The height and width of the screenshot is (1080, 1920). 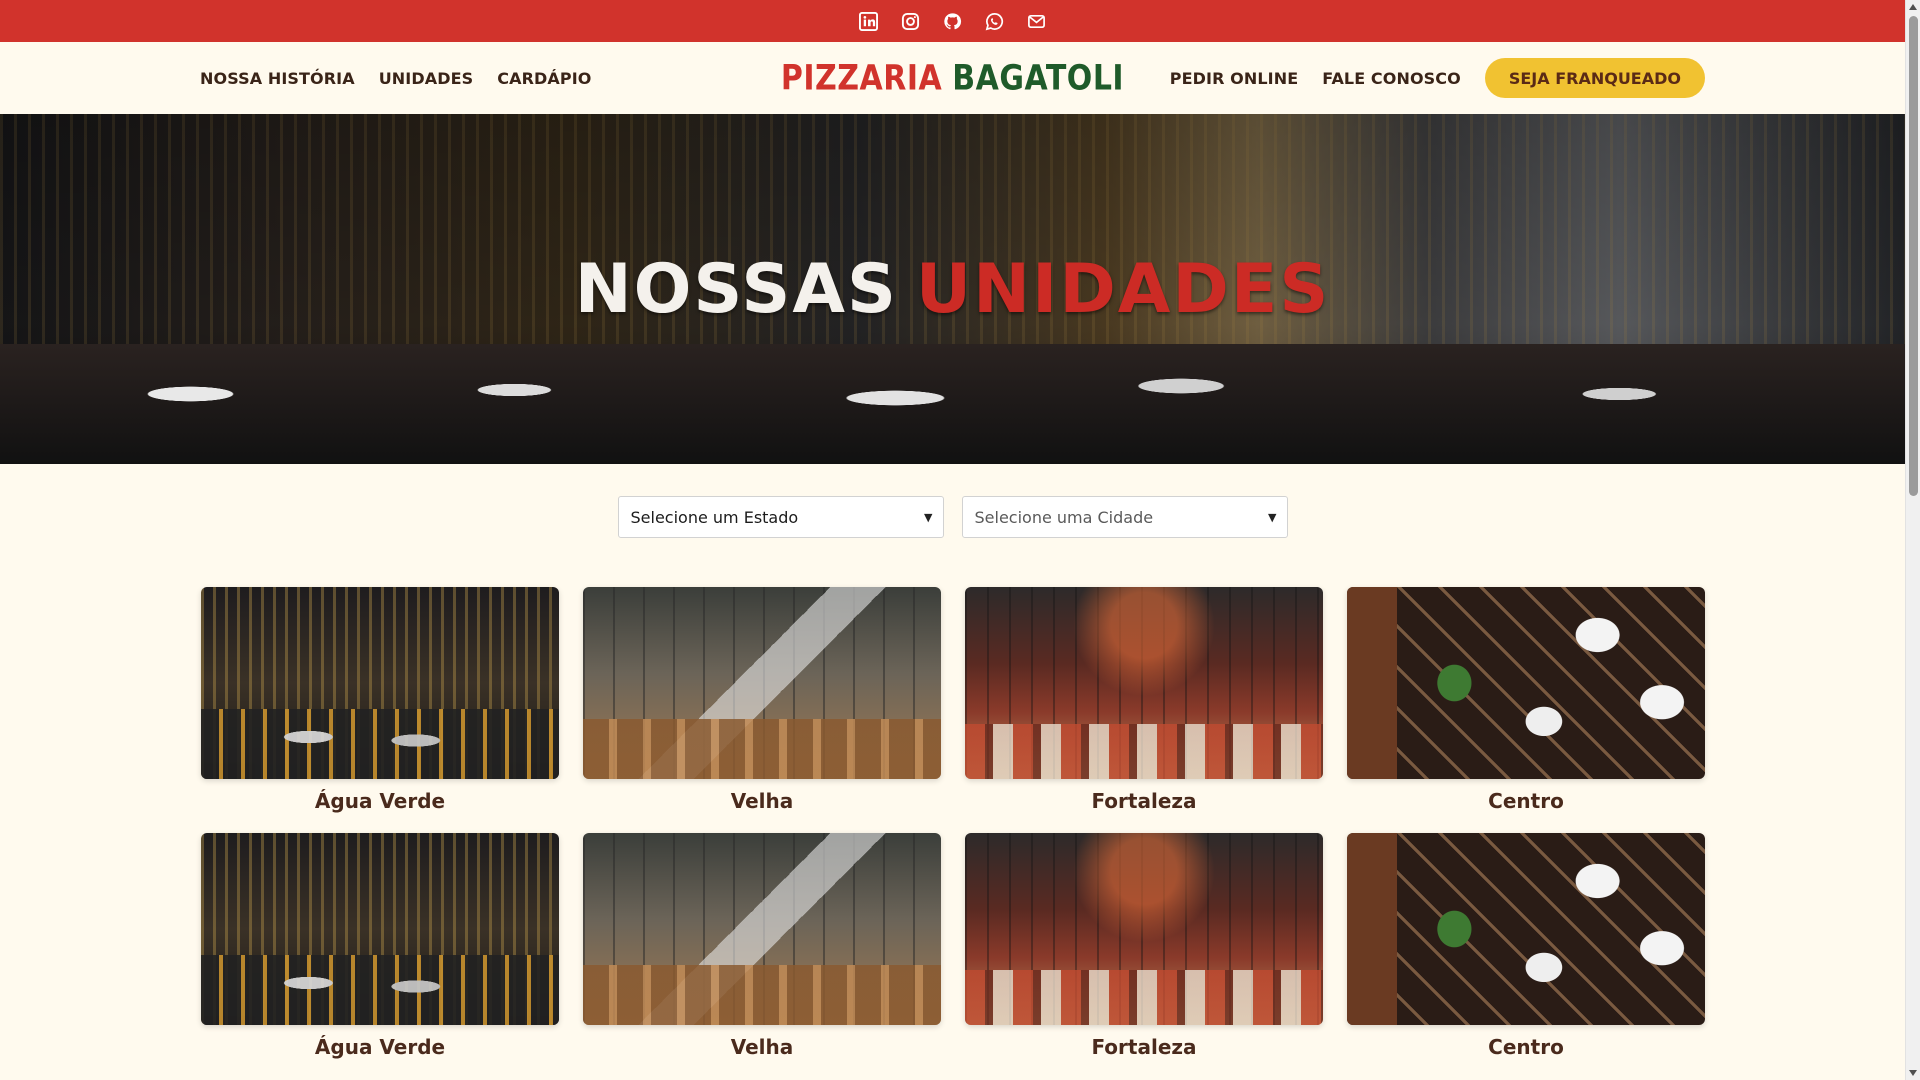 What do you see at coordinates (1594, 78) in the screenshot?
I see `franchise-cta-button: SEJA FRANQUEADO` at bounding box center [1594, 78].